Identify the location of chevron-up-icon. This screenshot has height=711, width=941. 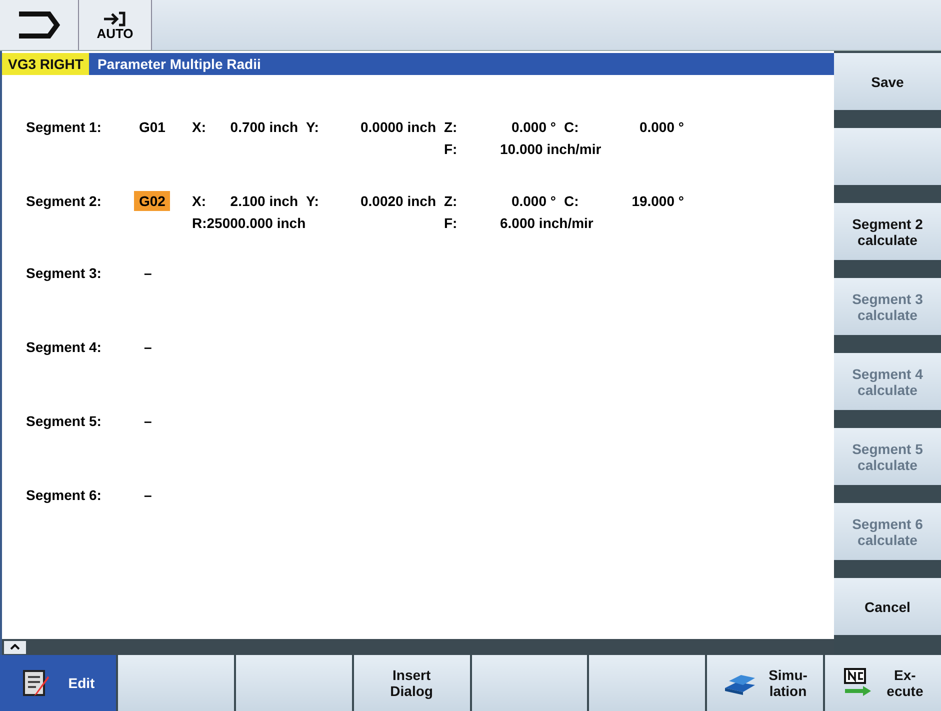
(15, 647).